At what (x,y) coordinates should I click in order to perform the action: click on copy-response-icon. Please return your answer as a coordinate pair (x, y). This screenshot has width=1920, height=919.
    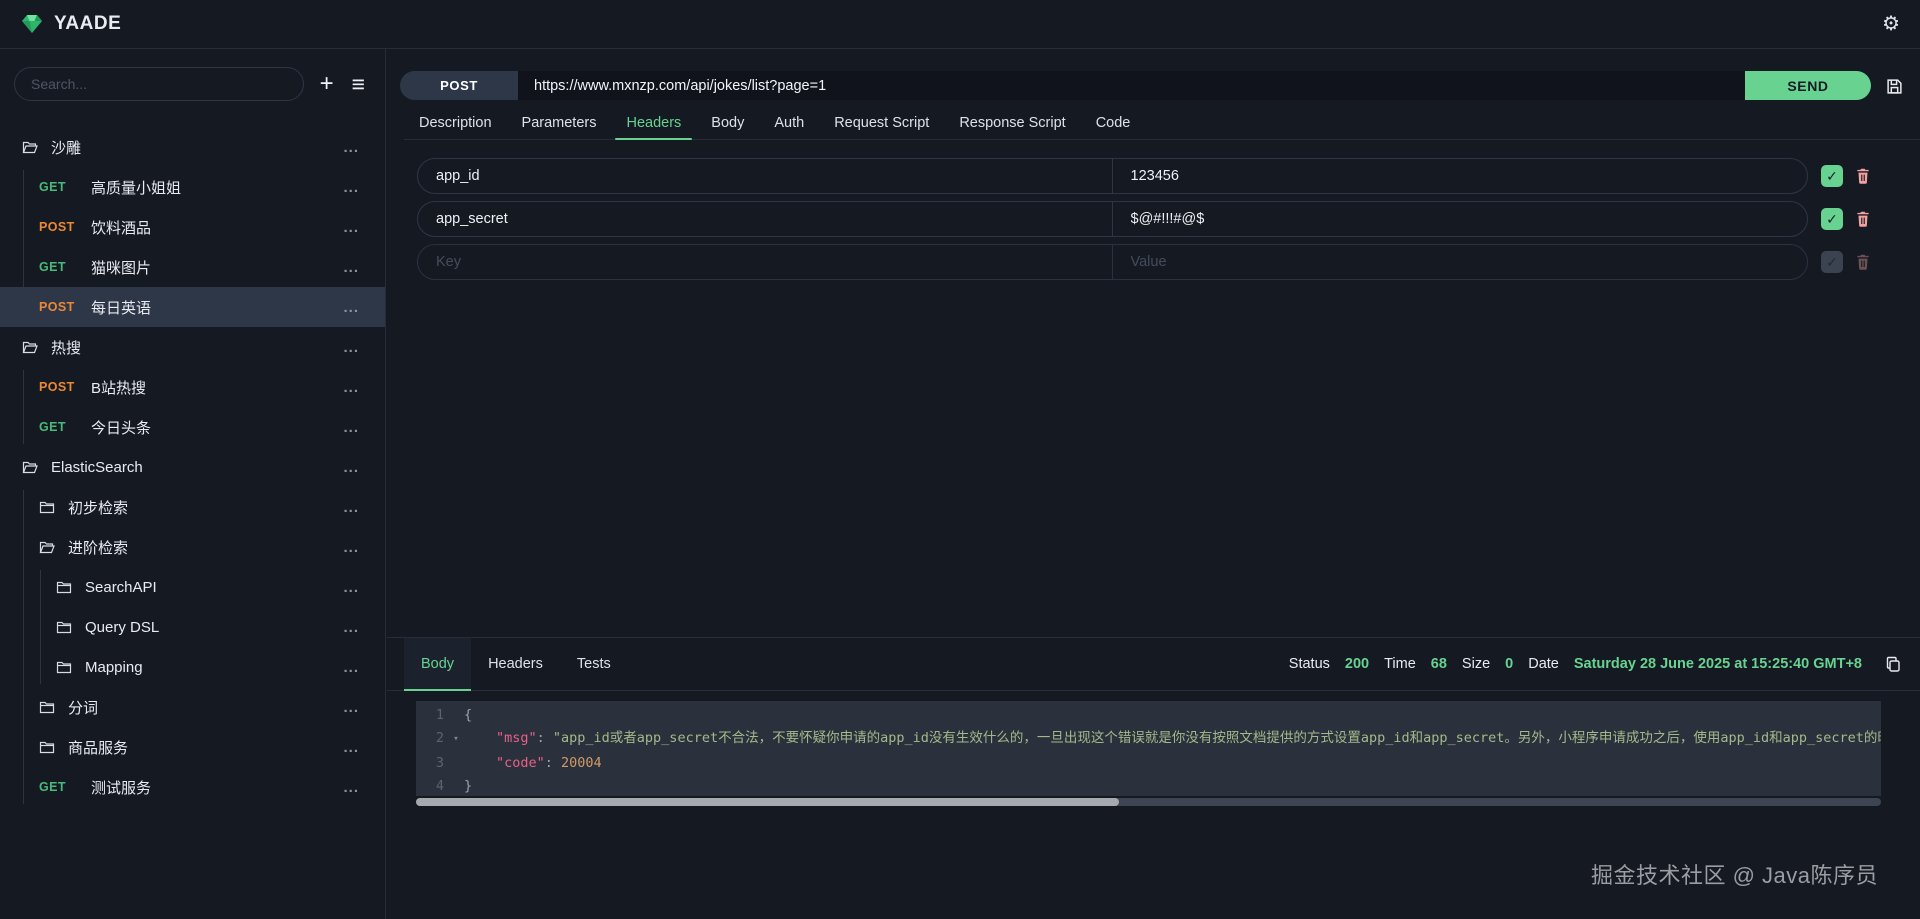
    Looking at the image, I should click on (1893, 664).